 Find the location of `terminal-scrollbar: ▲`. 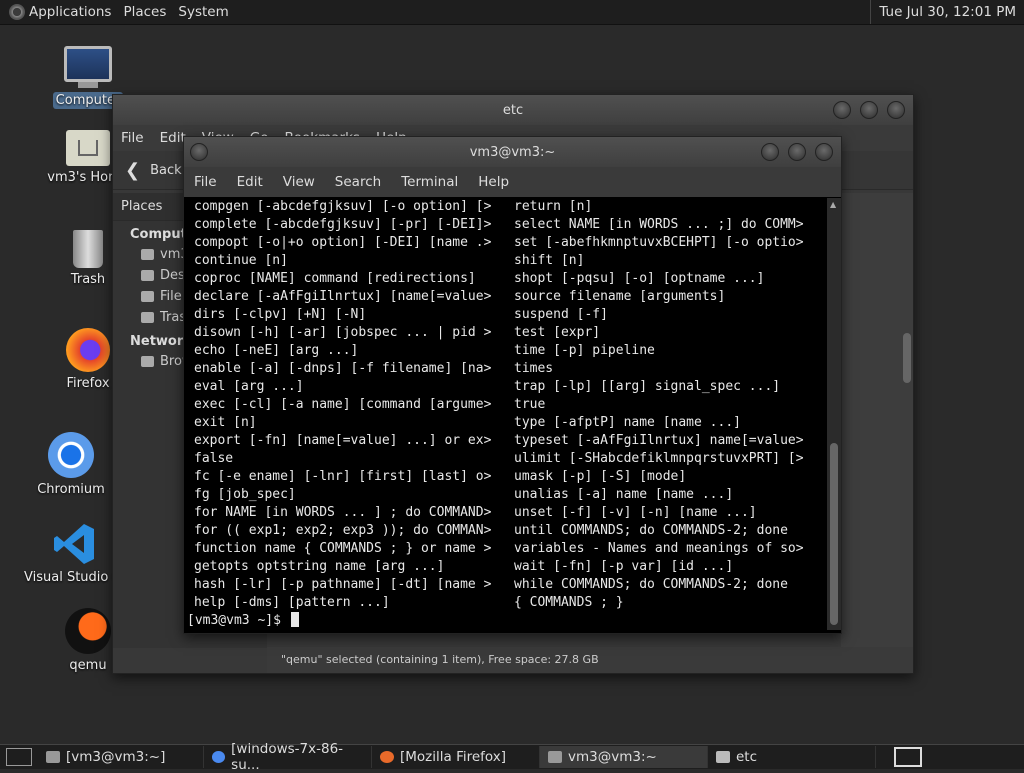

terminal-scrollbar: ▲ is located at coordinates (834, 414).